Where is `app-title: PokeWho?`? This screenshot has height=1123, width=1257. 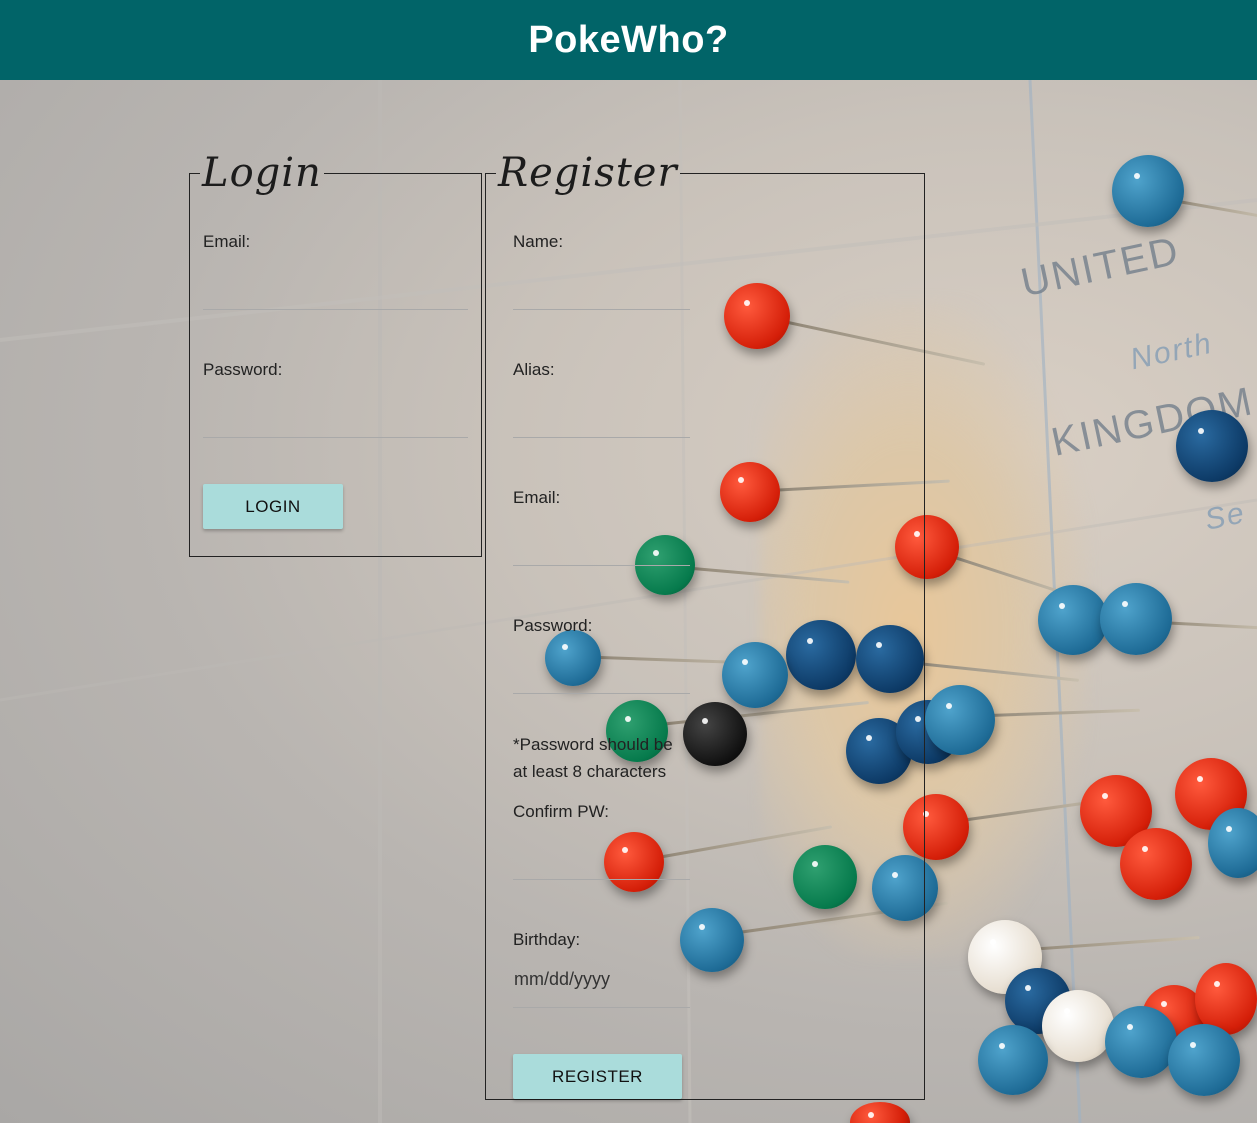 app-title: PokeWho? is located at coordinates (628, 39).